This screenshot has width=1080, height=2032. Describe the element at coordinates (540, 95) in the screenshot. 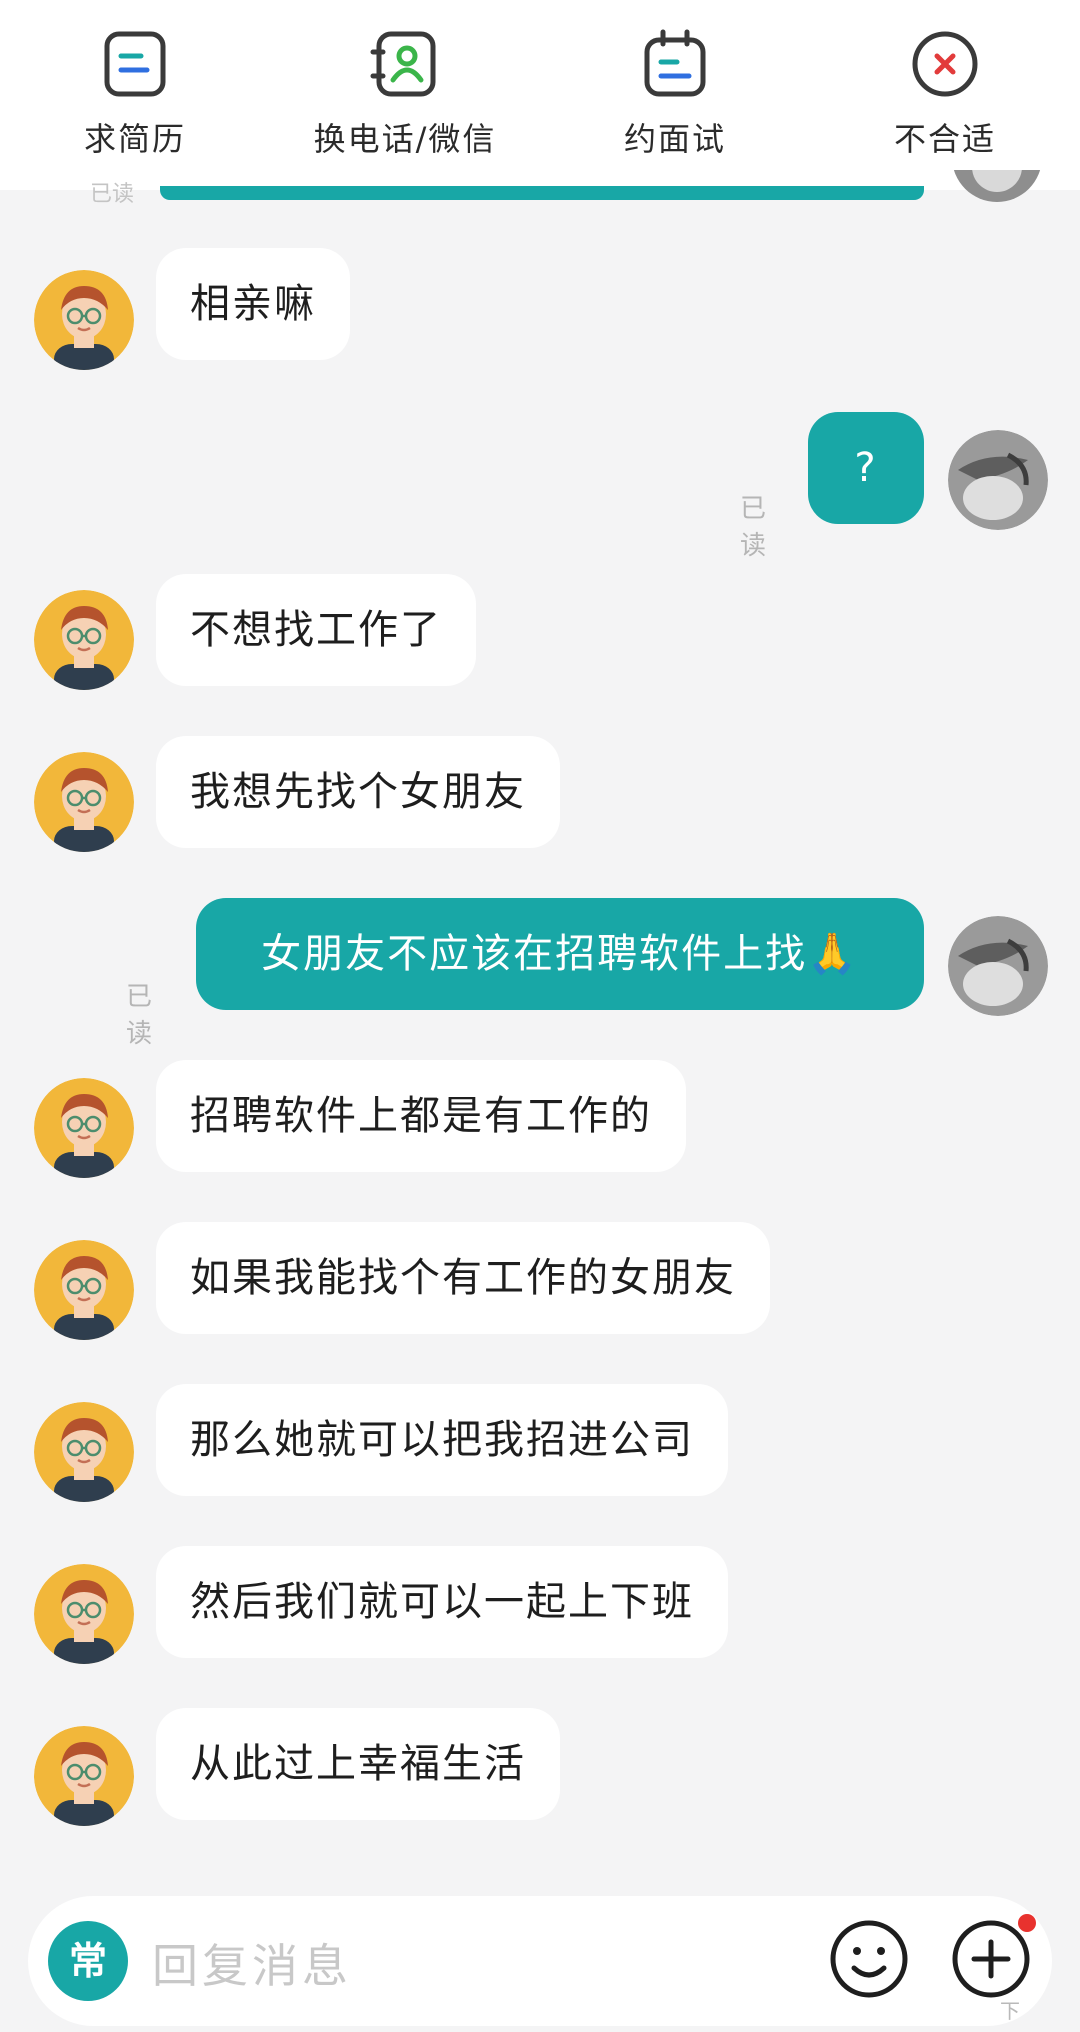

I see `chat-action-bar: 求简历 换电话/微信 约面试 不合适` at that location.